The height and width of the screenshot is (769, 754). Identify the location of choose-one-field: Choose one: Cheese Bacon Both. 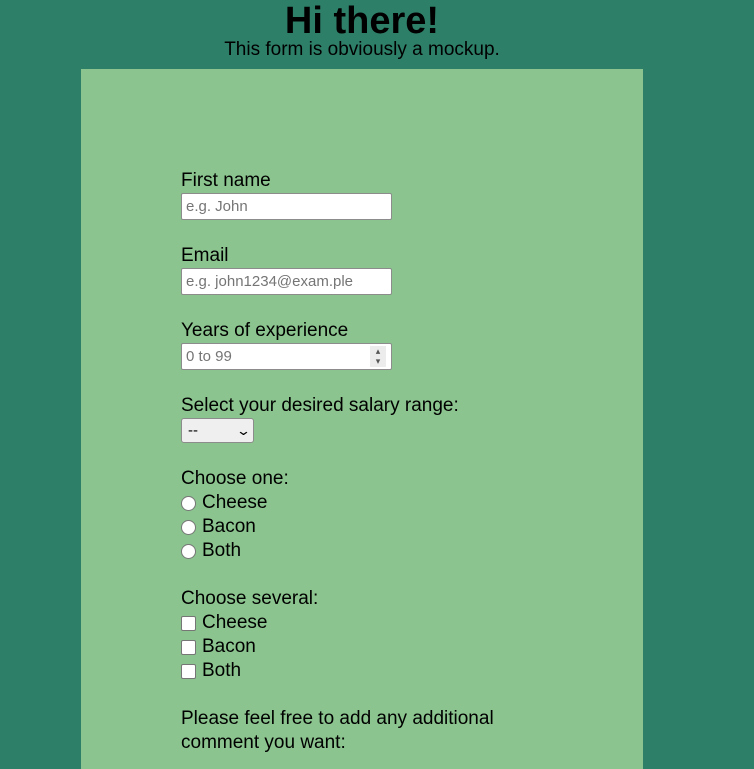
(351, 515).